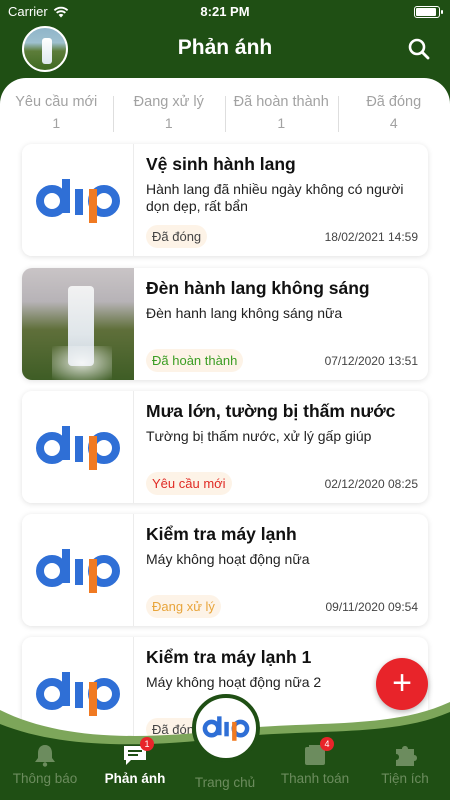  I want to click on item-title: Kiểm tra máy lạnh 1, so click(229, 657).